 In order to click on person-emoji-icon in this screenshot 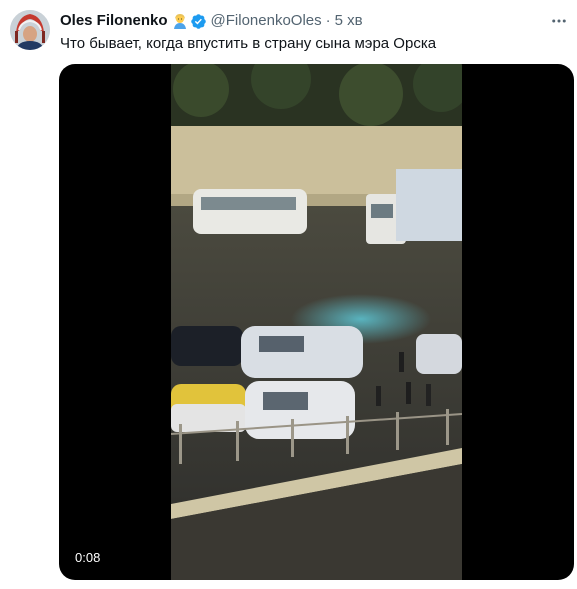, I will do `click(180, 21)`.